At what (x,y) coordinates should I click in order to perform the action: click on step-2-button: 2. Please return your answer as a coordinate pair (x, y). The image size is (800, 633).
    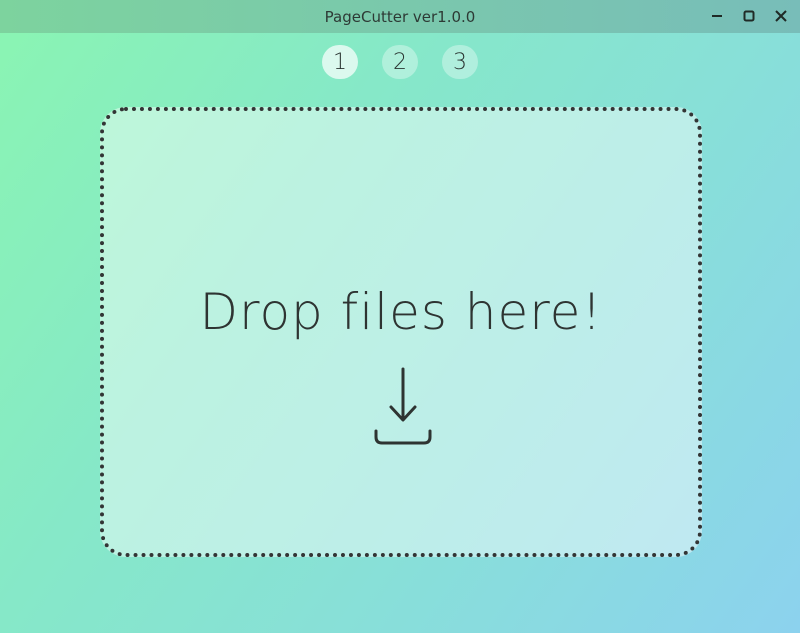
    Looking at the image, I should click on (400, 62).